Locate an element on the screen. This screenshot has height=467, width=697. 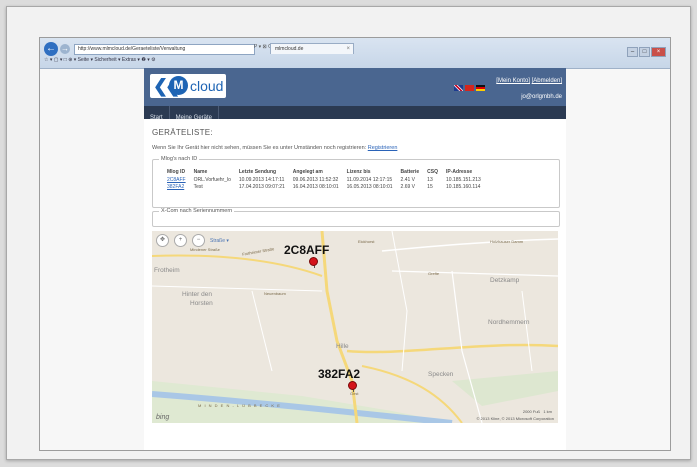
user-email: jo@orlgmbh.de is located at coordinates (541, 97).